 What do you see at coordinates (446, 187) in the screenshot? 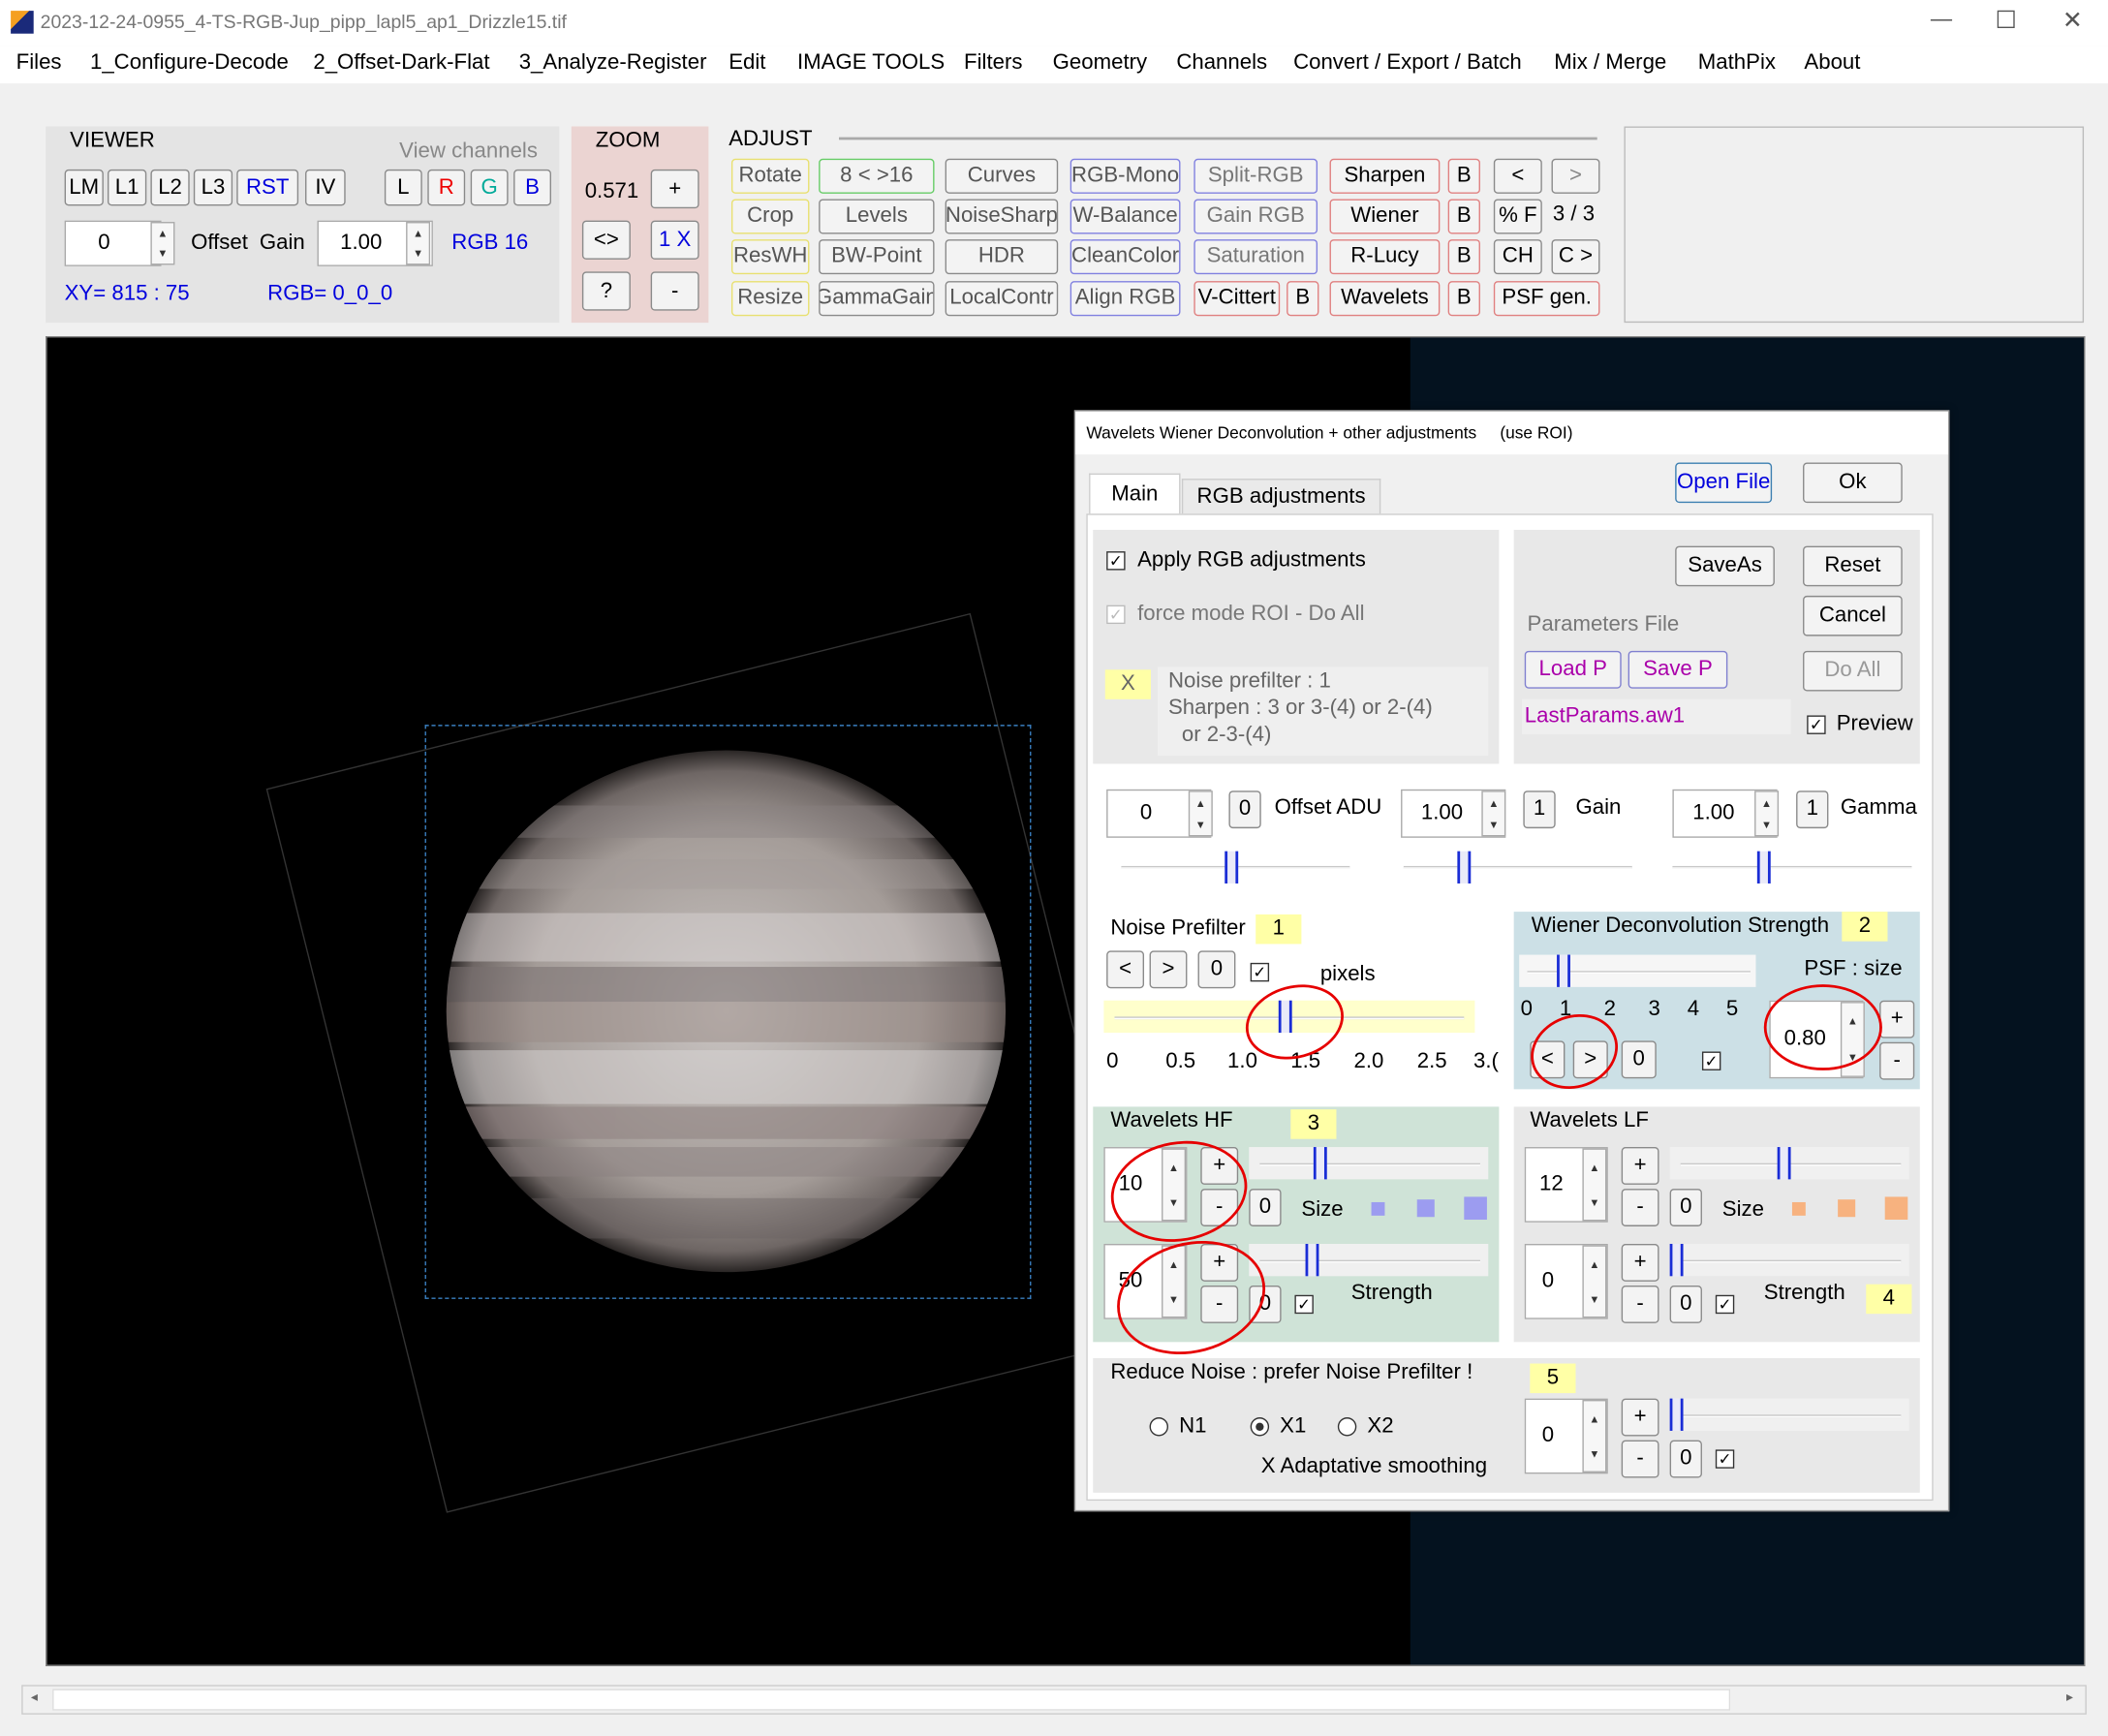
I see `channel-r-button: R` at bounding box center [446, 187].